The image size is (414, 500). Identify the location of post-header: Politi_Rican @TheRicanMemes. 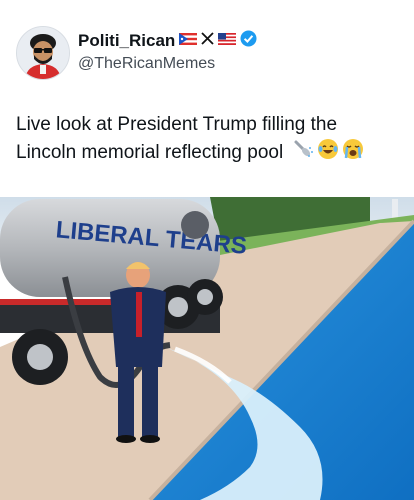
(211, 54).